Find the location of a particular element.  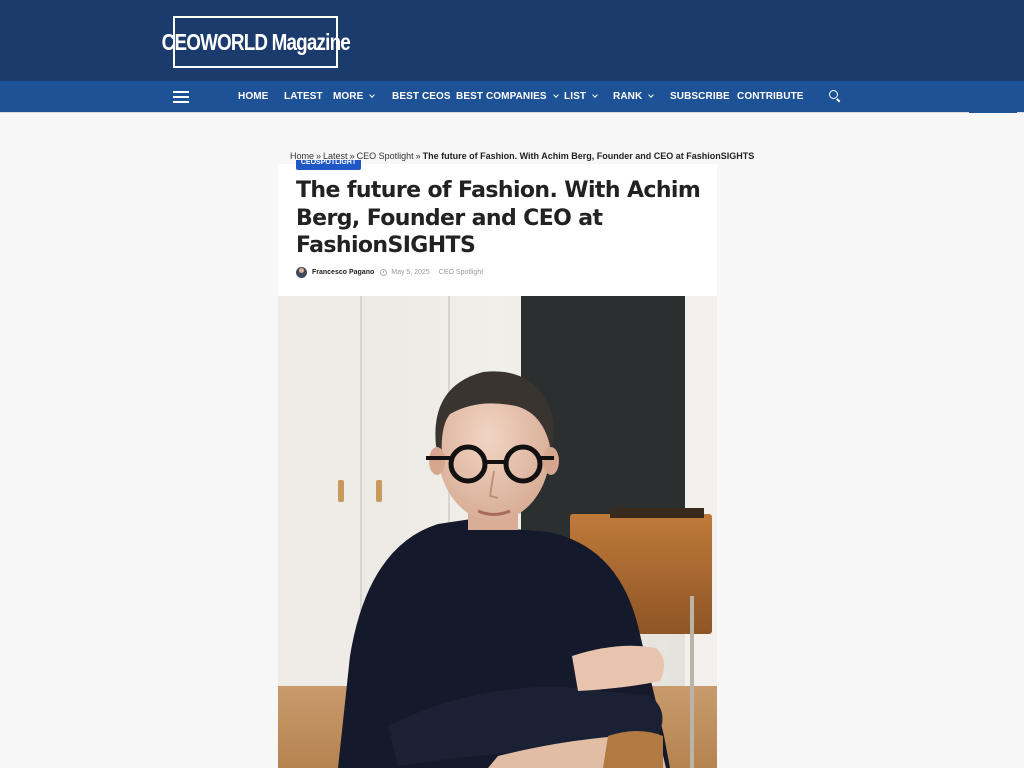

site-logo-text: CEOWORLD Magazine is located at coordinates (255, 41).